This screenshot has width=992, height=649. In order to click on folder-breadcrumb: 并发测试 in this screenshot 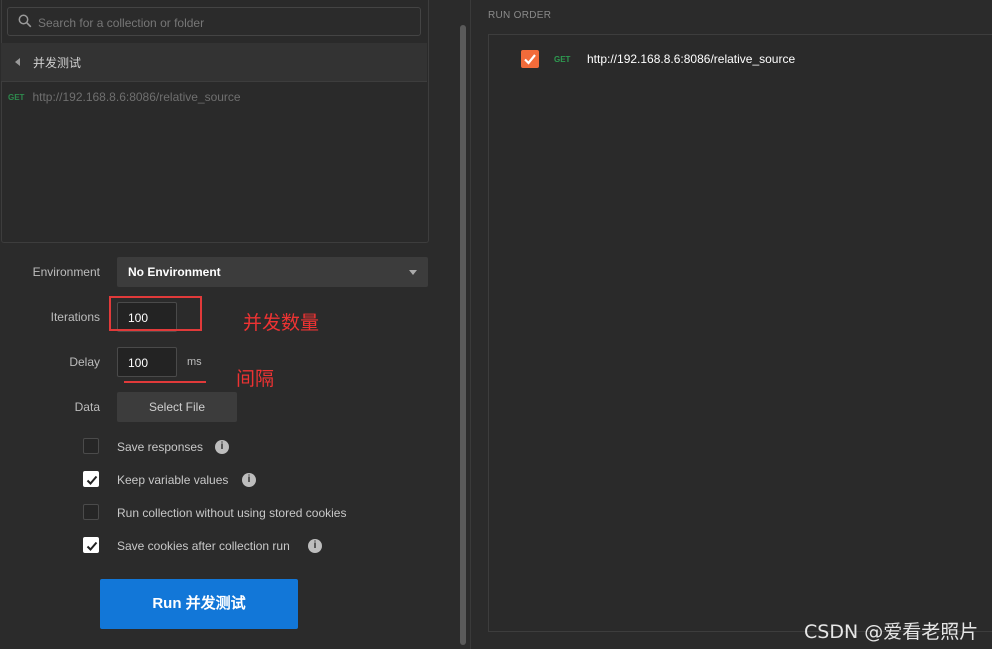, I will do `click(214, 62)`.